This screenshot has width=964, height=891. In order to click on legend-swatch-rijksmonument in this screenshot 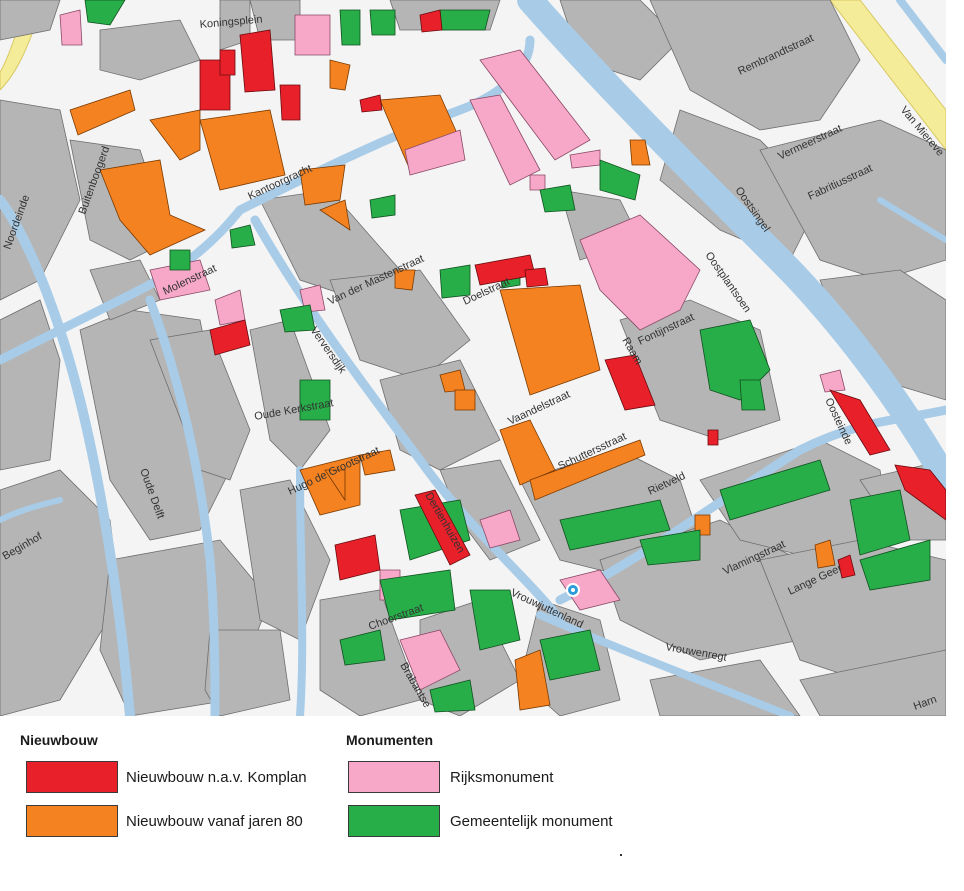, I will do `click(394, 777)`.